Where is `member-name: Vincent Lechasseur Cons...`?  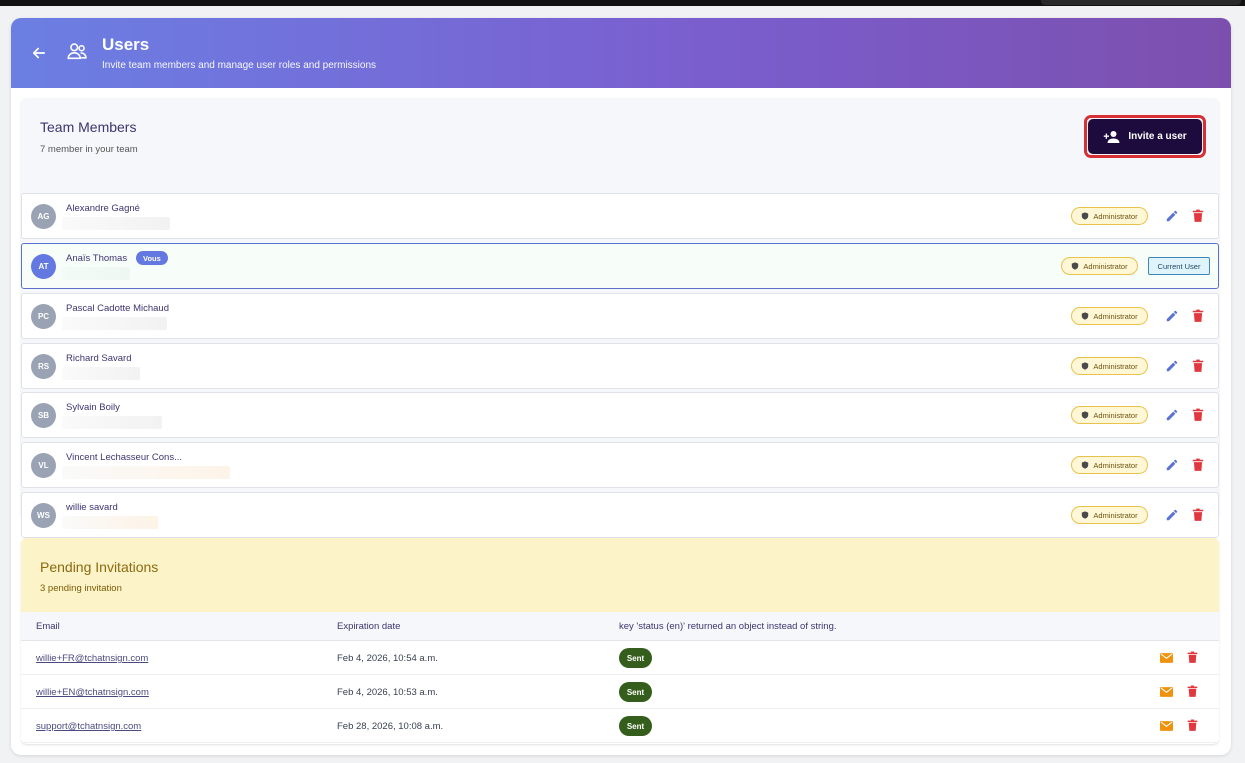 member-name: Vincent Lechasseur Cons... is located at coordinates (124, 457).